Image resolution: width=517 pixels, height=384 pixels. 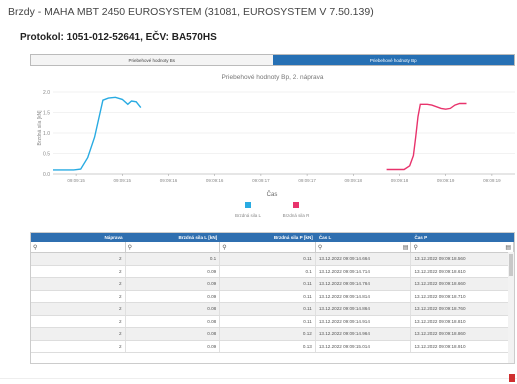 What do you see at coordinates (462, 284) in the screenshot?
I see `table-cell: 13.12.2022 09:09:18.660` at bounding box center [462, 284].